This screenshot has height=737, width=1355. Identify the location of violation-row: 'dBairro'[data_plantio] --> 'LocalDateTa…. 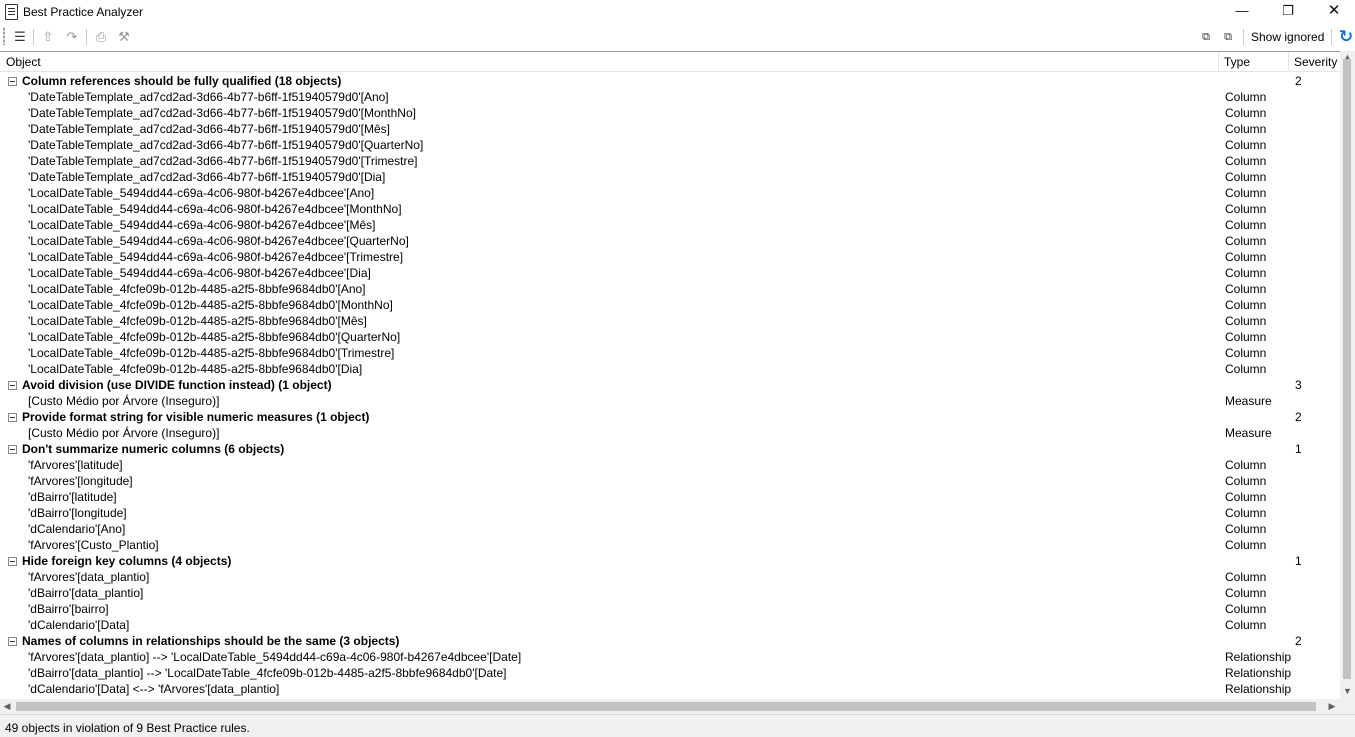
(670, 673).